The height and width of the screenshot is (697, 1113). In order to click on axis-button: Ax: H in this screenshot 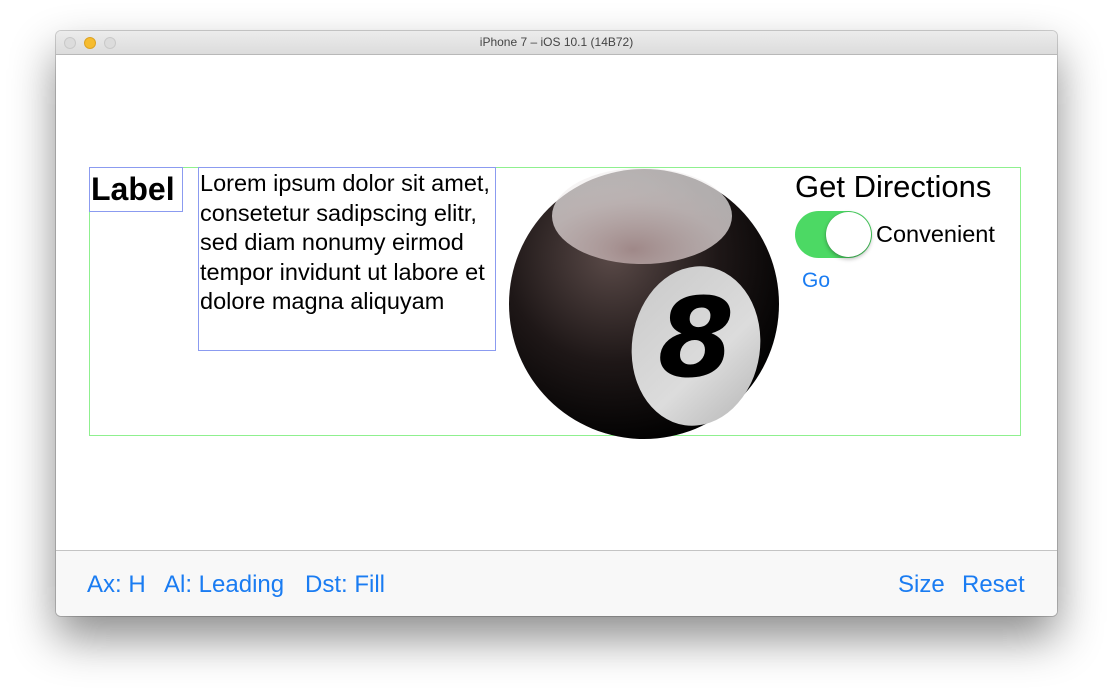, I will do `click(116, 585)`.